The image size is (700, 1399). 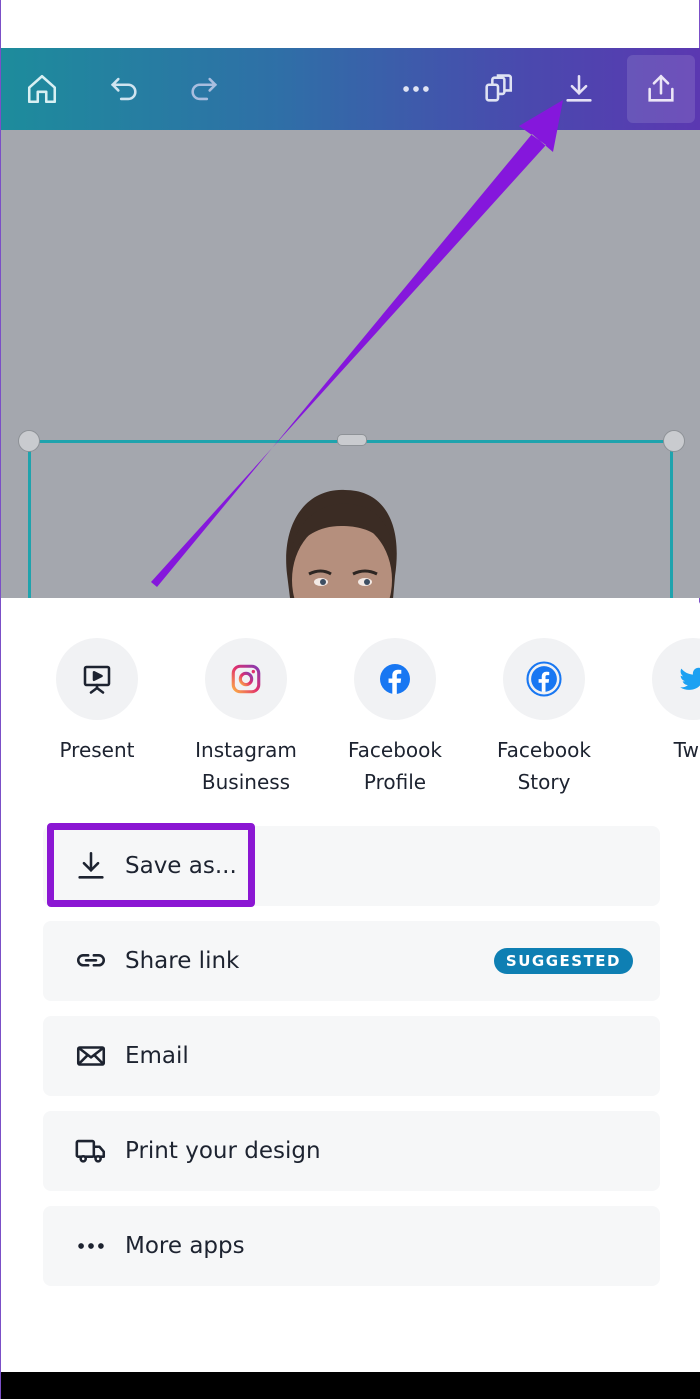 What do you see at coordinates (563, 961) in the screenshot?
I see `suggested-badge: SUGGESTED` at bounding box center [563, 961].